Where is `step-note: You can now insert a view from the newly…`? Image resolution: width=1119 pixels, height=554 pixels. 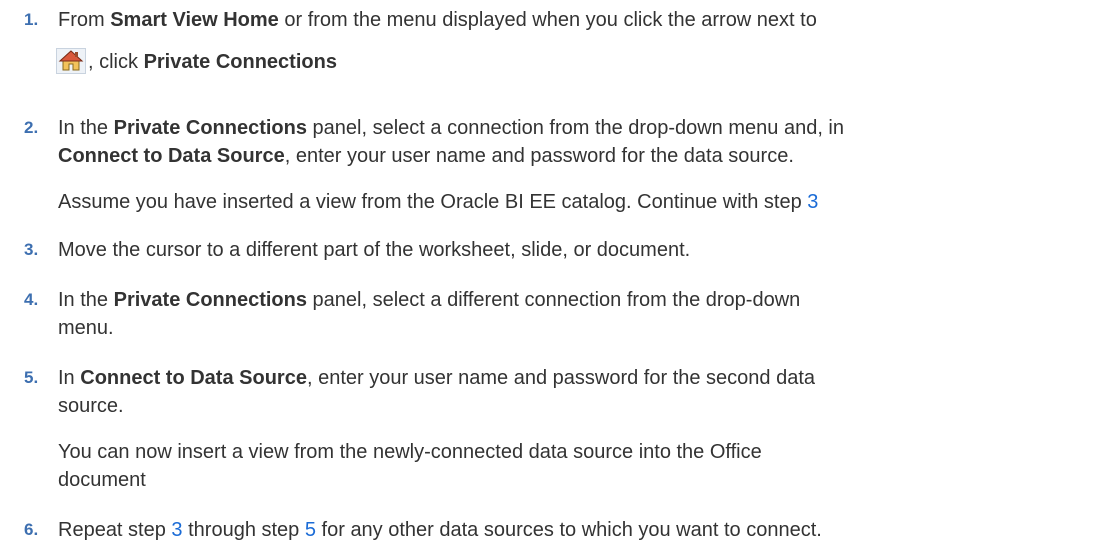 step-note: You can now insert a view from the newly… is located at coordinates (410, 466).